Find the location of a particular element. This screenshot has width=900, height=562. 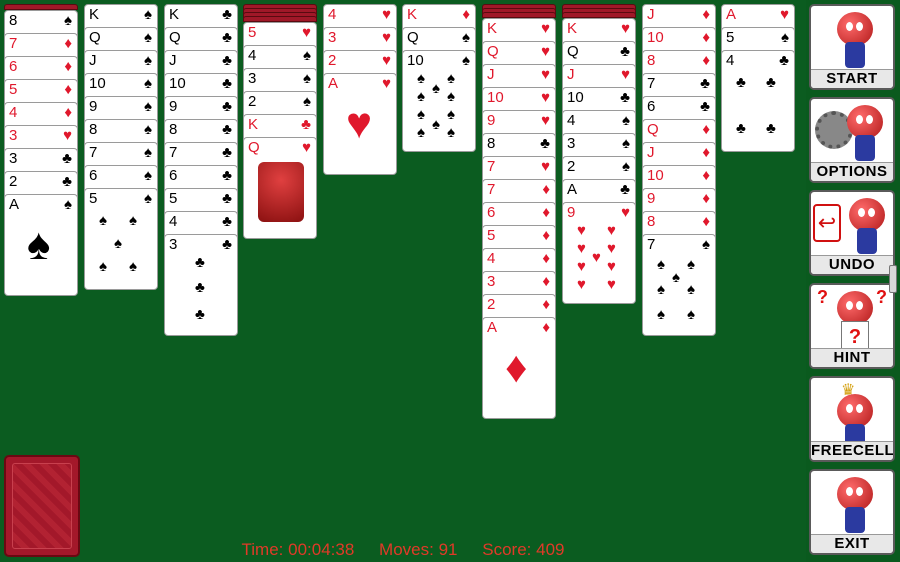

undo-arrow-icon: ↩ is located at coordinates (827, 223).